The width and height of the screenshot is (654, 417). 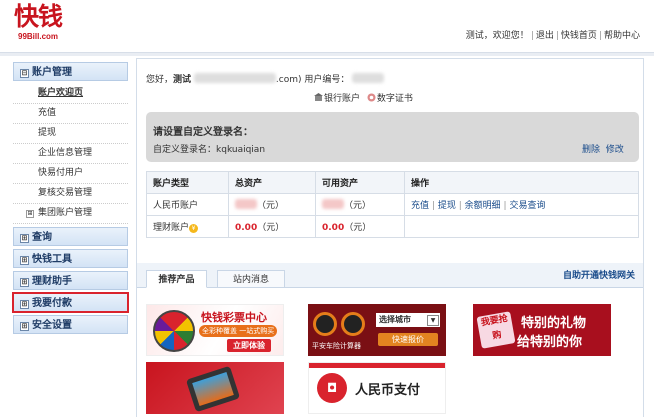 What do you see at coordinates (483, 206) in the screenshot?
I see `op-balance-detail: 余额明细` at bounding box center [483, 206].